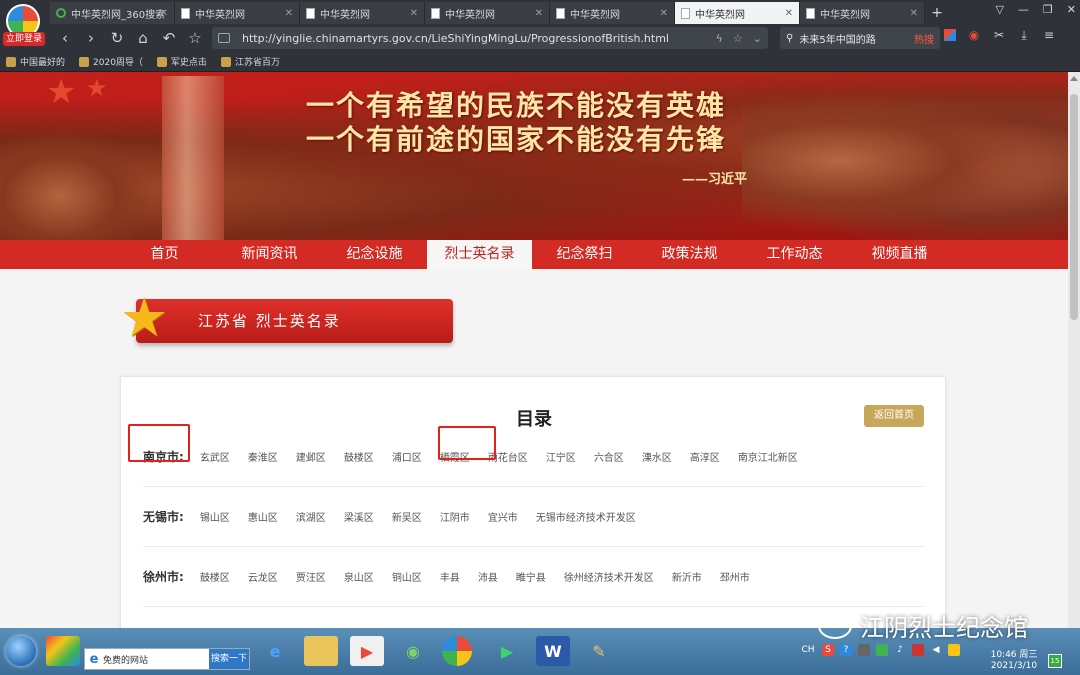 The image size is (1080, 675). Describe the element at coordinates (999, 35) in the screenshot. I see `scissors-icon: ✂` at that location.